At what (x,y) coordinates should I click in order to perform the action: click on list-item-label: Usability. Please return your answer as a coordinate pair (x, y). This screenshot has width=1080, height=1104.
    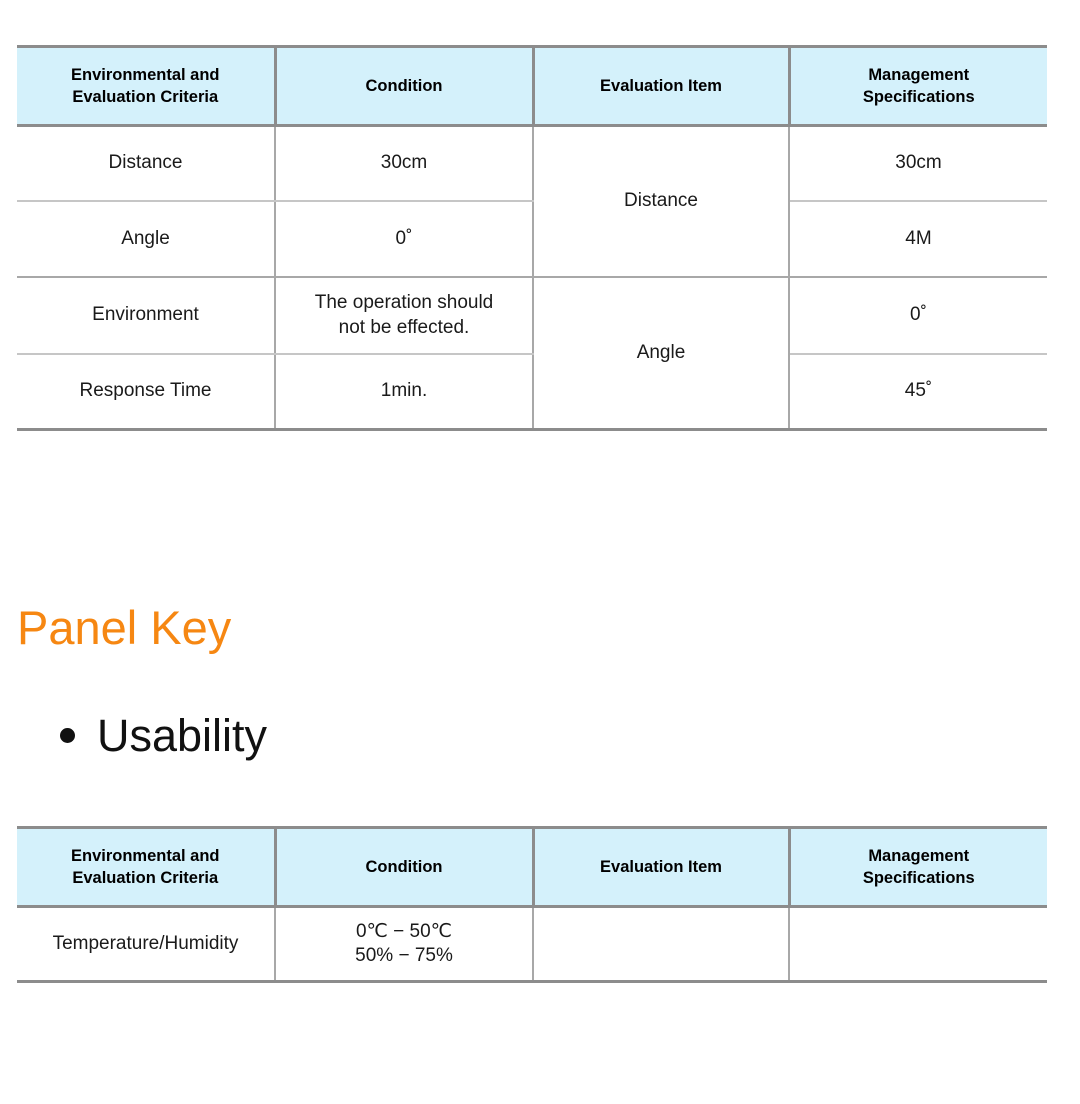
    Looking at the image, I should click on (182, 735).